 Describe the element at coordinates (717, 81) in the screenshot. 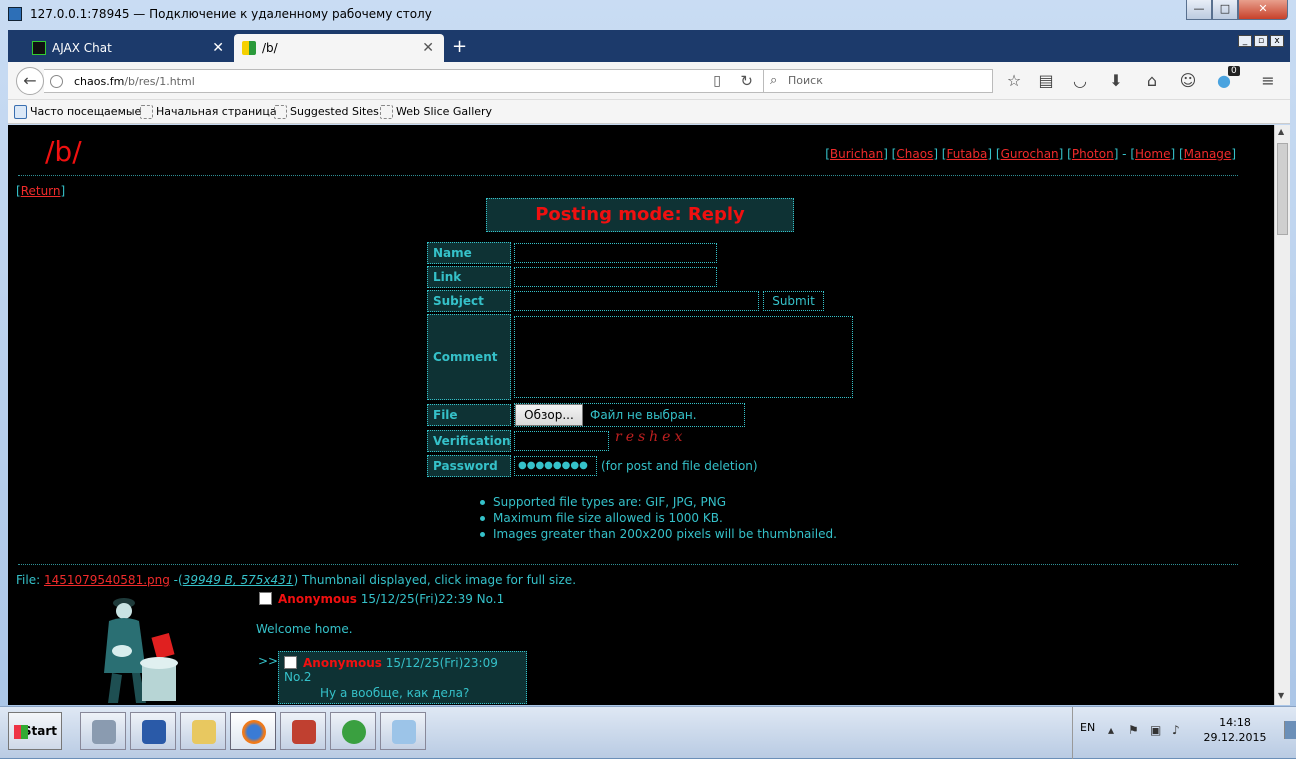

I see `reader-view-icon: ▯` at that location.